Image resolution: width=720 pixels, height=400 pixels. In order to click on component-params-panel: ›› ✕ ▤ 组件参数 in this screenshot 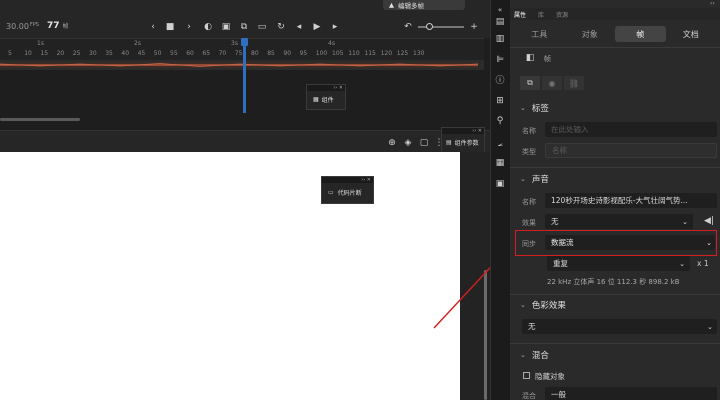, I will do `click(463, 140)`.